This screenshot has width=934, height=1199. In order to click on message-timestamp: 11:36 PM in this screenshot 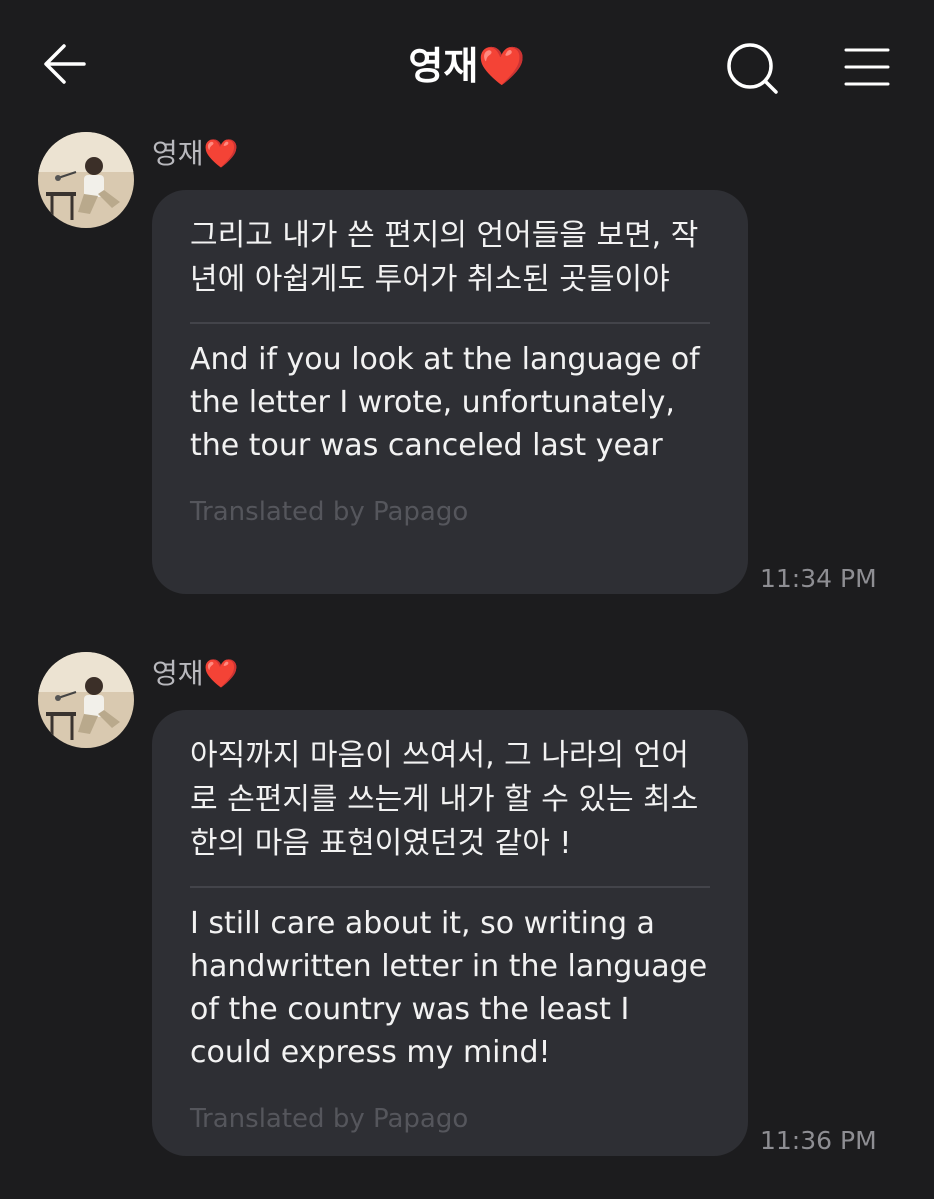, I will do `click(818, 1140)`.